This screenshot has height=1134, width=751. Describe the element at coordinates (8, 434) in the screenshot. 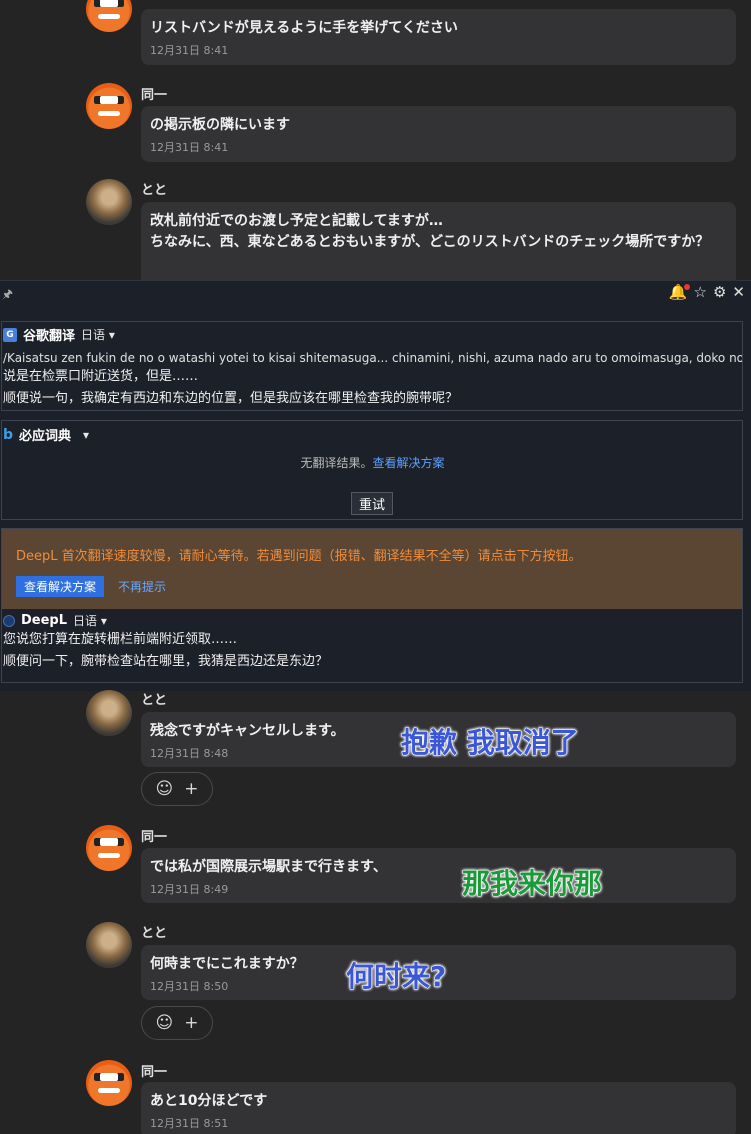

I see `bing-icon: b` at that location.